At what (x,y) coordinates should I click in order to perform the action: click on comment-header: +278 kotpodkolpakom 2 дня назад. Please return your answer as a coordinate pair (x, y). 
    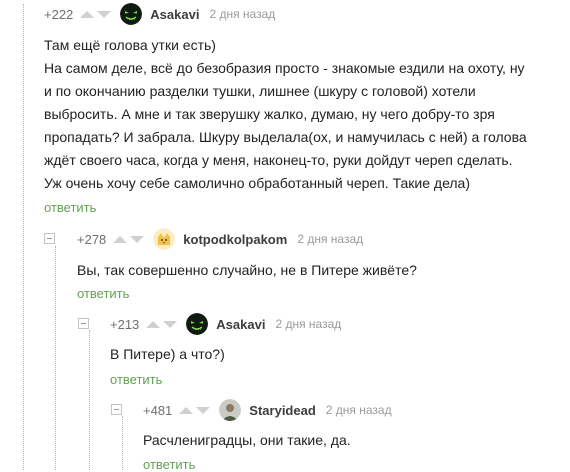
    Looking at the image, I should click on (220, 239).